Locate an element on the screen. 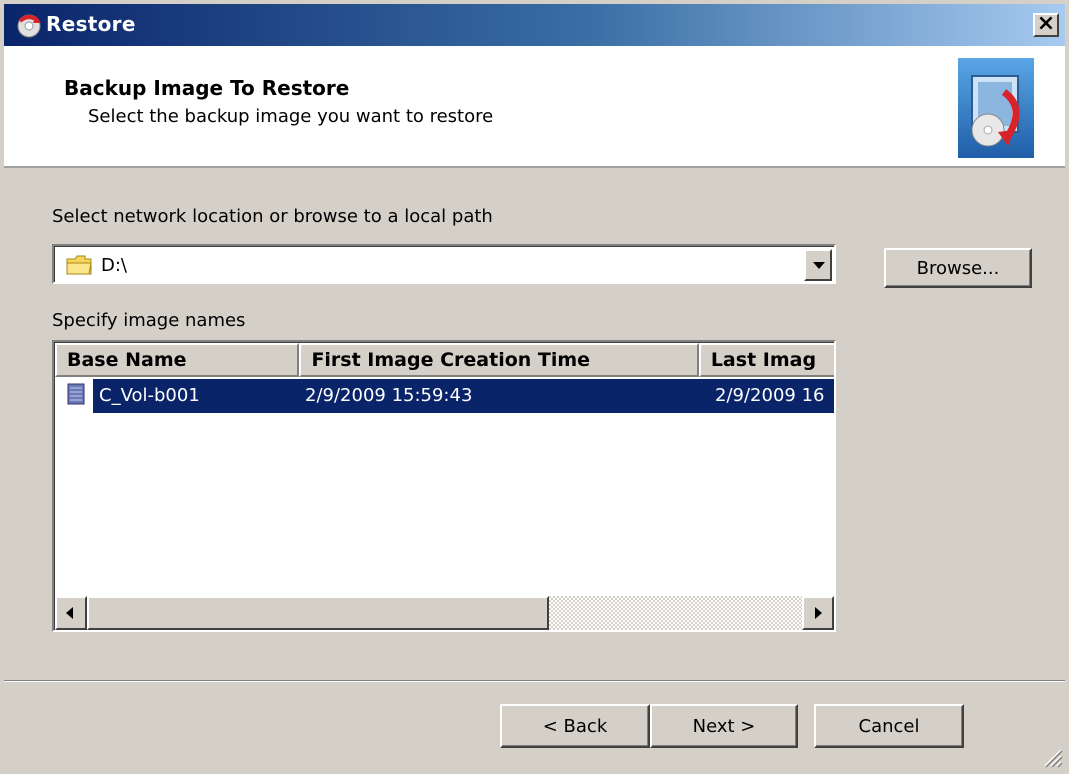 This screenshot has width=1069, height=774. image-file-icon is located at coordinates (76, 394).